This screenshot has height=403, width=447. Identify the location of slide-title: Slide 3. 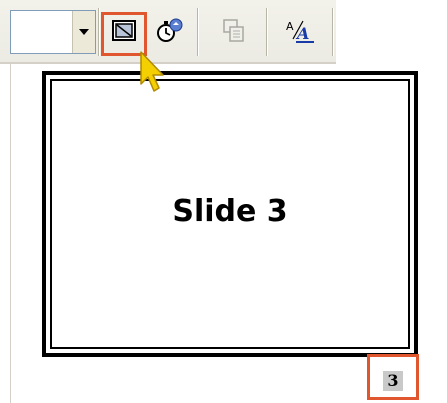
(230, 211).